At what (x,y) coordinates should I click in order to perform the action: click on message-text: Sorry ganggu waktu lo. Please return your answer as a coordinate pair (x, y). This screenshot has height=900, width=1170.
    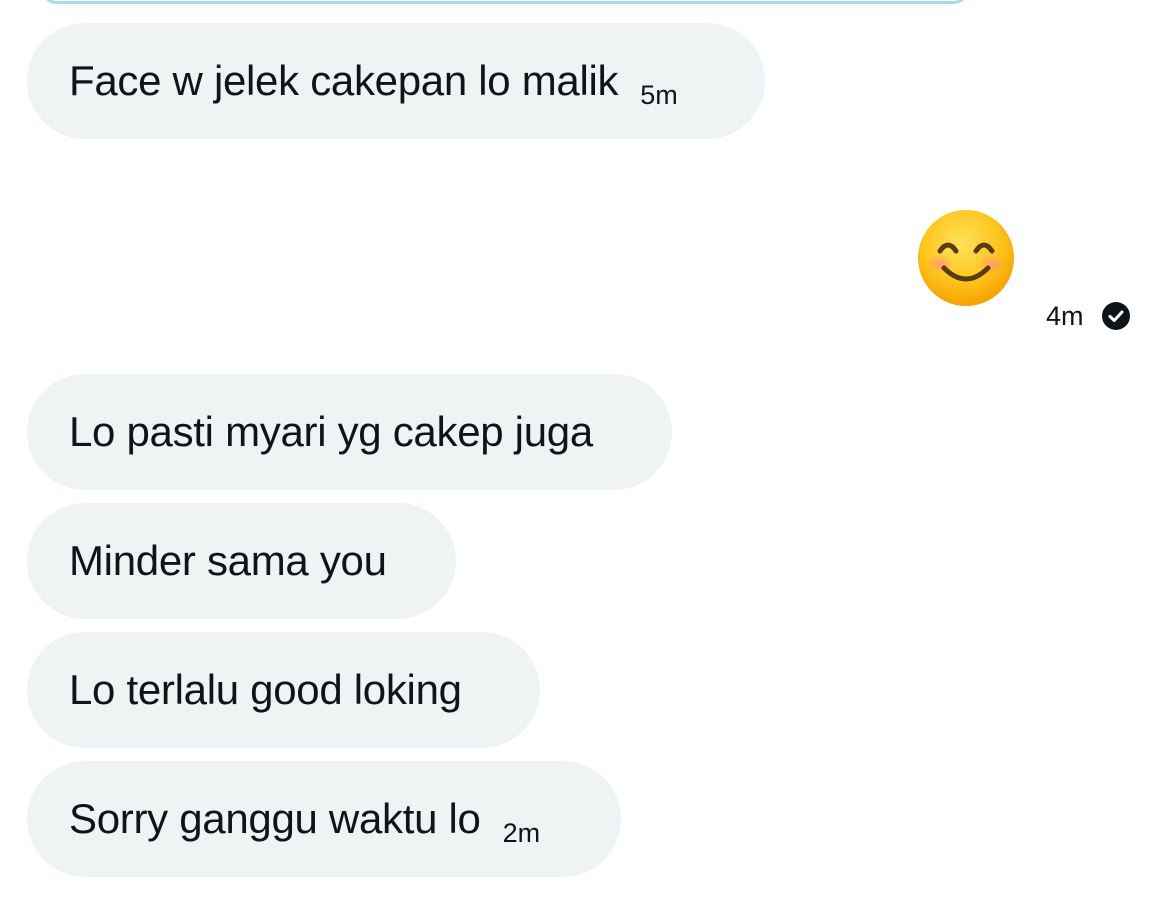
    Looking at the image, I should click on (275, 818).